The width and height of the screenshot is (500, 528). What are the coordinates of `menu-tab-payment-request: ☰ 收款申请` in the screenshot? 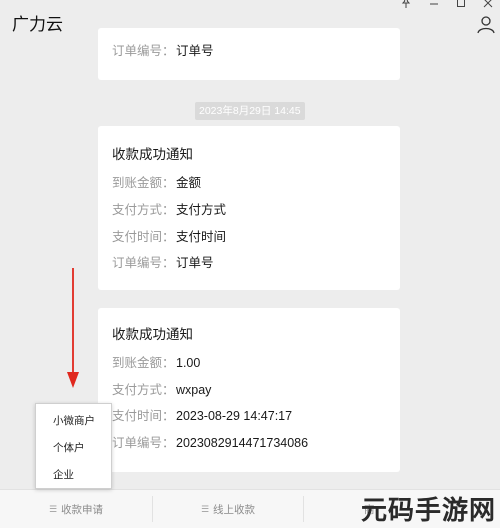 It's located at (76, 509).